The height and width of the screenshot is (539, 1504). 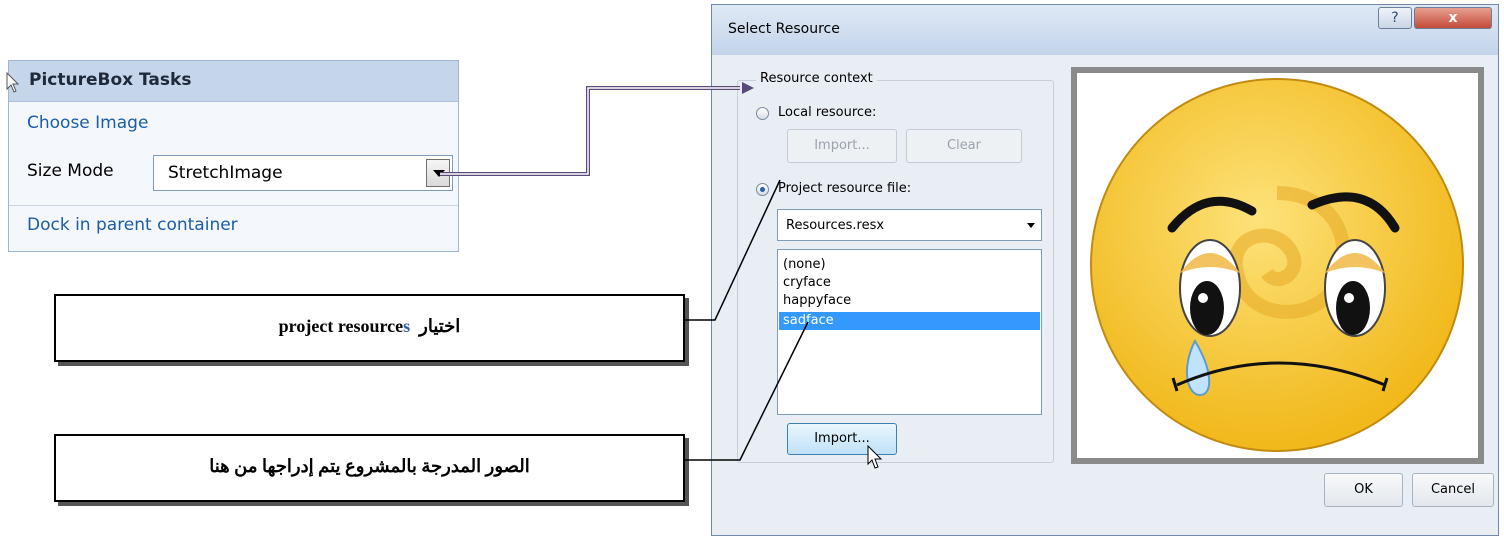 I want to click on connector-size-mode, so click(x=590, y=131).